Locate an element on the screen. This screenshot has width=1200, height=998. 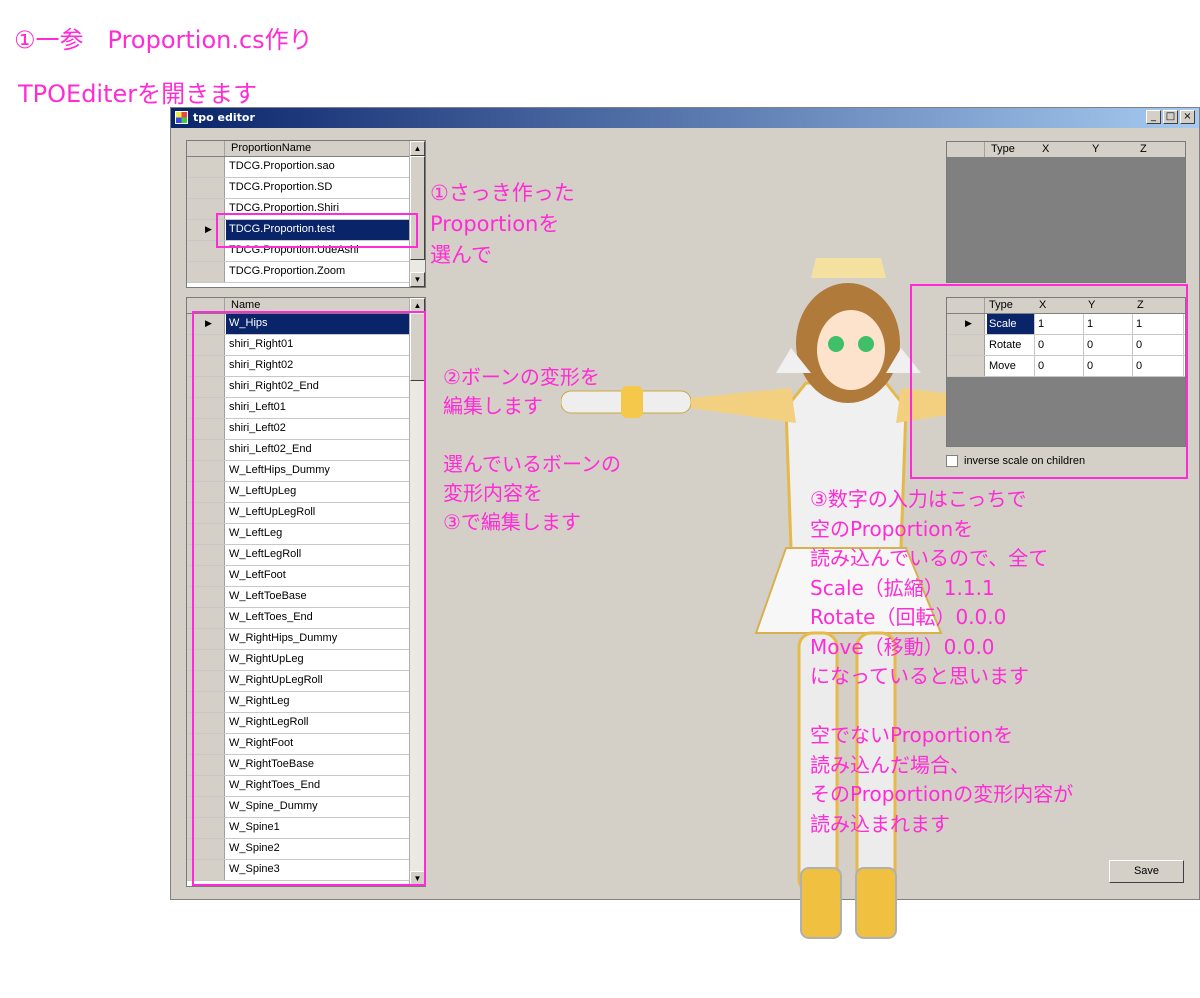
save-button: Save is located at coordinates (1146, 871).